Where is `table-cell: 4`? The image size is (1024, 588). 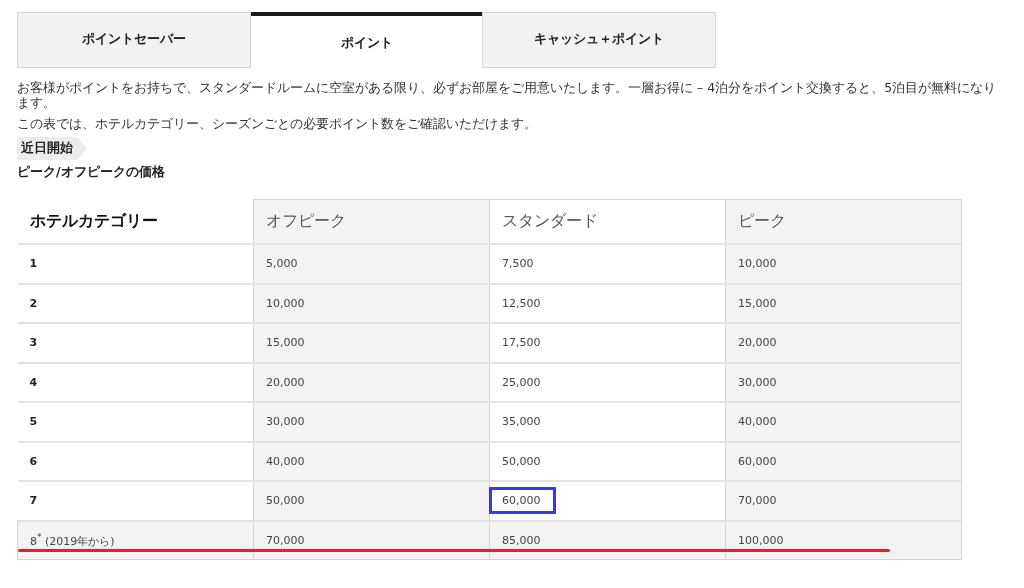
table-cell: 4 is located at coordinates (33, 382).